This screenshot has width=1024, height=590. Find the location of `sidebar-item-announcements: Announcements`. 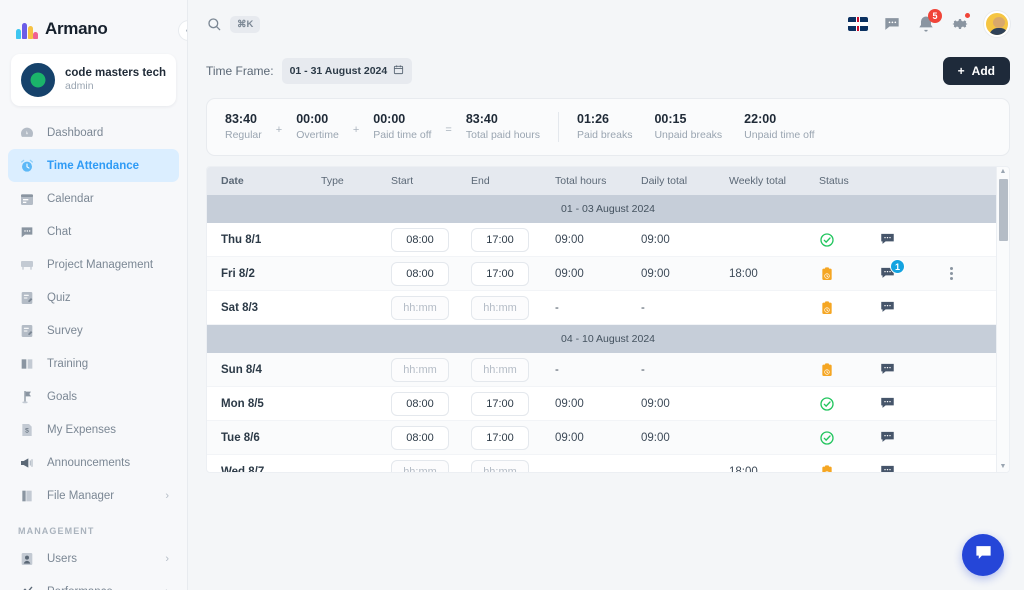

sidebar-item-announcements: Announcements is located at coordinates (93, 462).